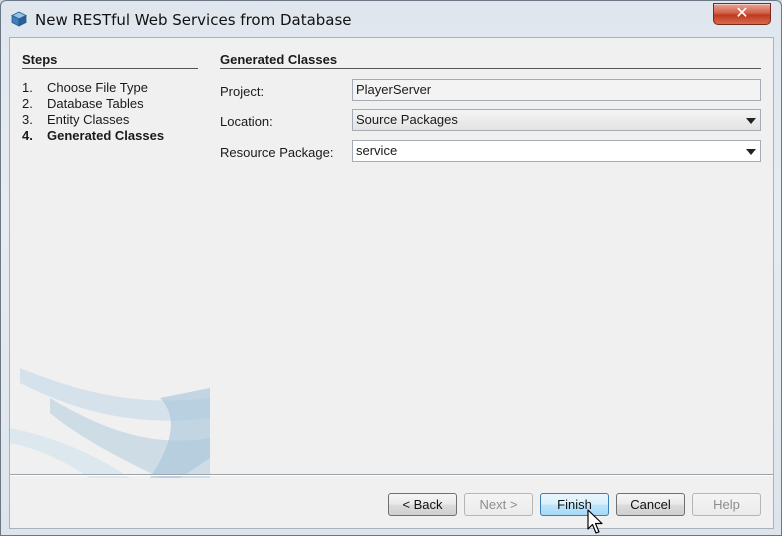  I want to click on project-label: Project:, so click(242, 91).